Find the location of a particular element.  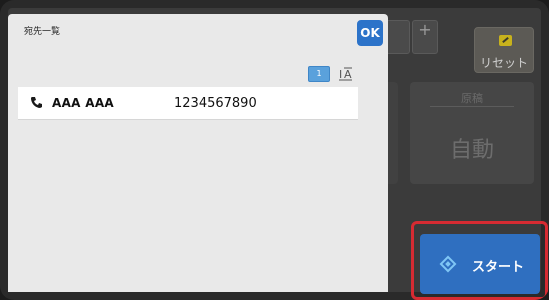

original-label: 原稿 is located at coordinates (472, 98).